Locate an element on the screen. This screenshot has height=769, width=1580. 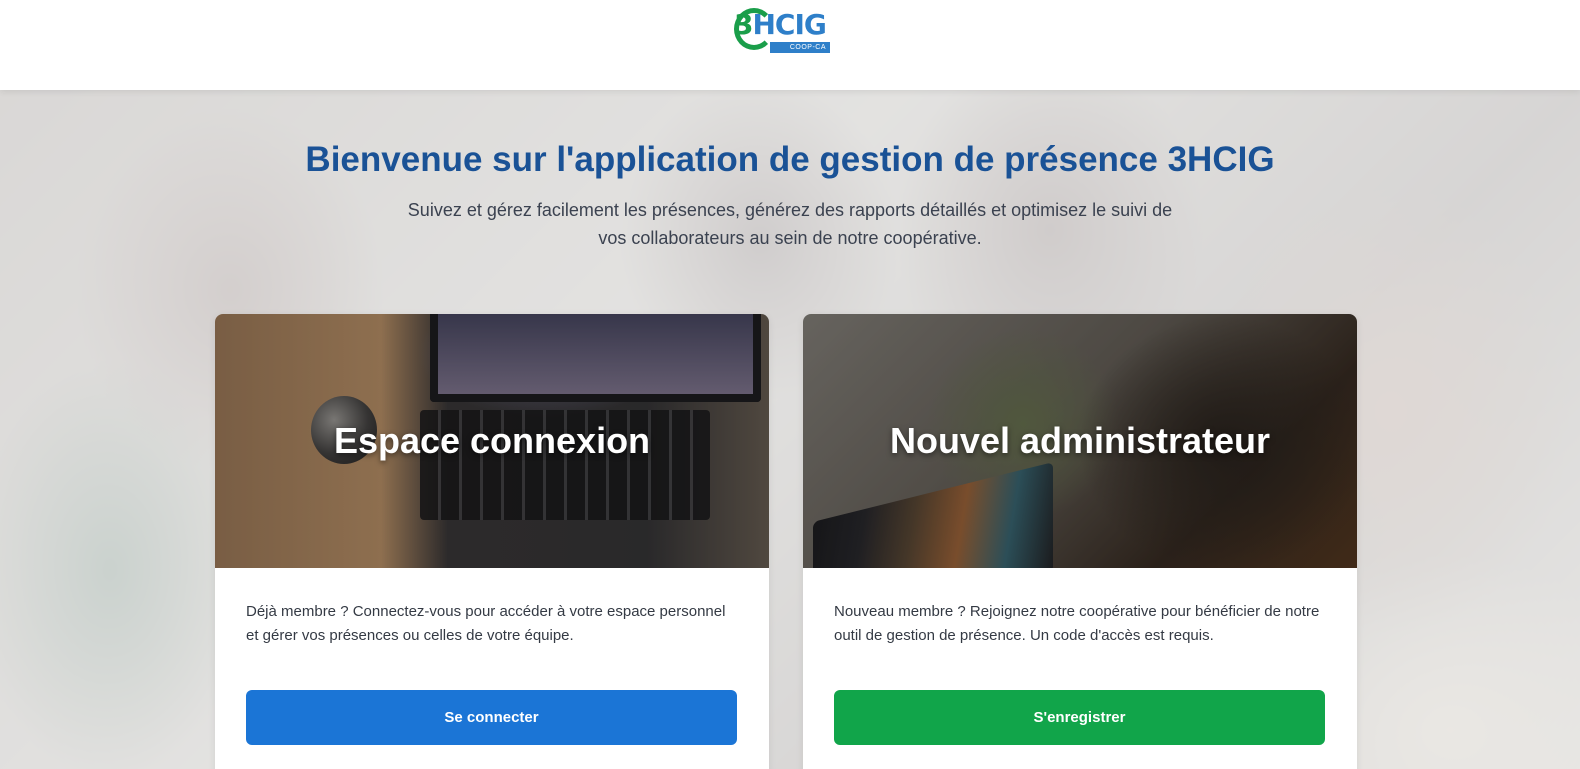
logo-letters: HCIG is located at coordinates (789, 24).